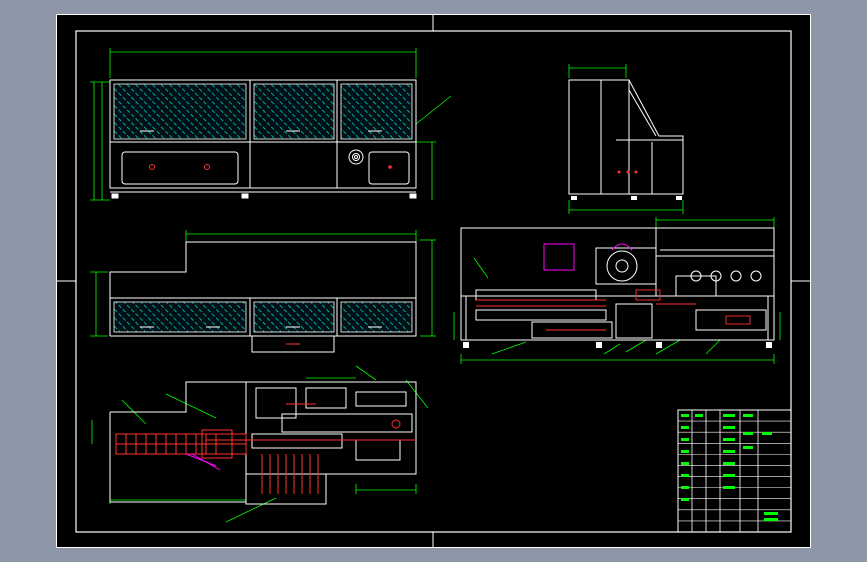 This screenshot has height=562, width=867. I want to click on side-elevation, so click(626, 139).